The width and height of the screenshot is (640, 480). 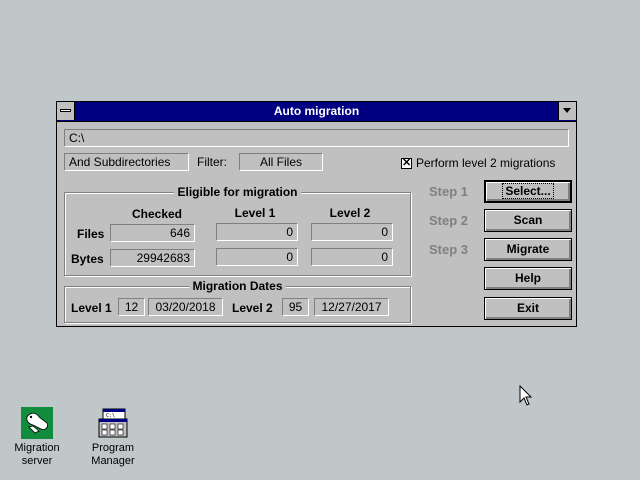 What do you see at coordinates (185, 307) in the screenshot?
I see `level1-date-field: 03/20/2018` at bounding box center [185, 307].